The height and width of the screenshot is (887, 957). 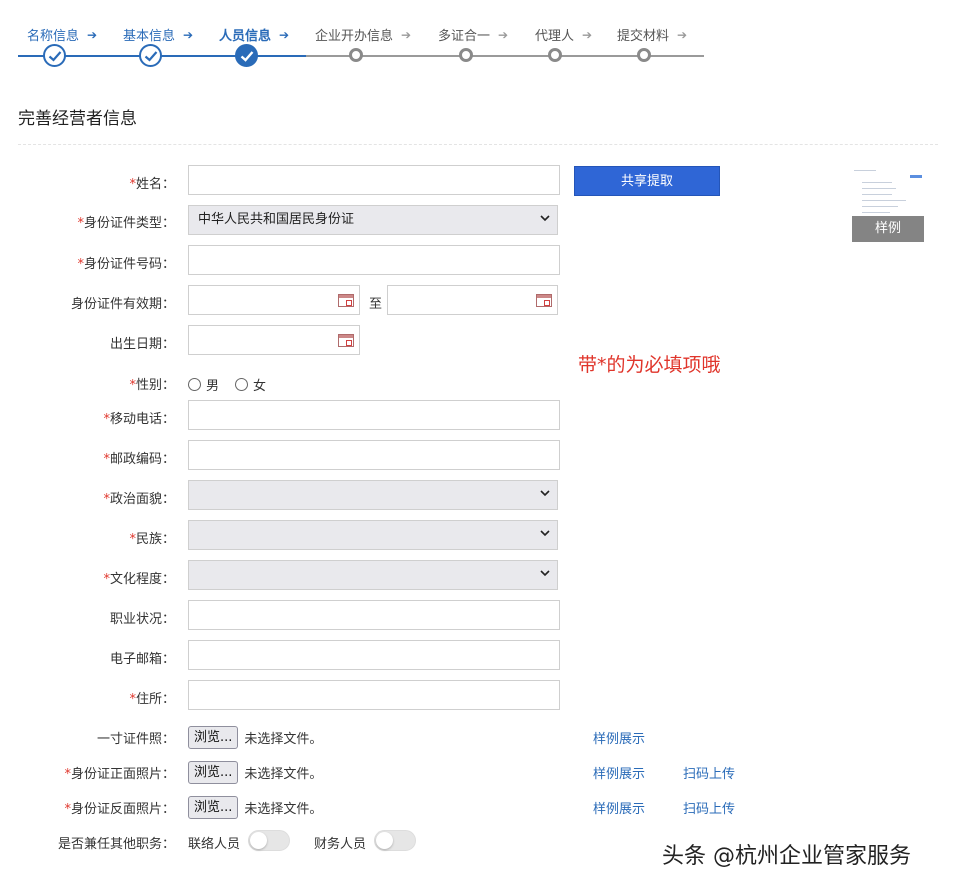 What do you see at coordinates (158, 35) in the screenshot?
I see `step-label-basic: 基本信息 ➔` at bounding box center [158, 35].